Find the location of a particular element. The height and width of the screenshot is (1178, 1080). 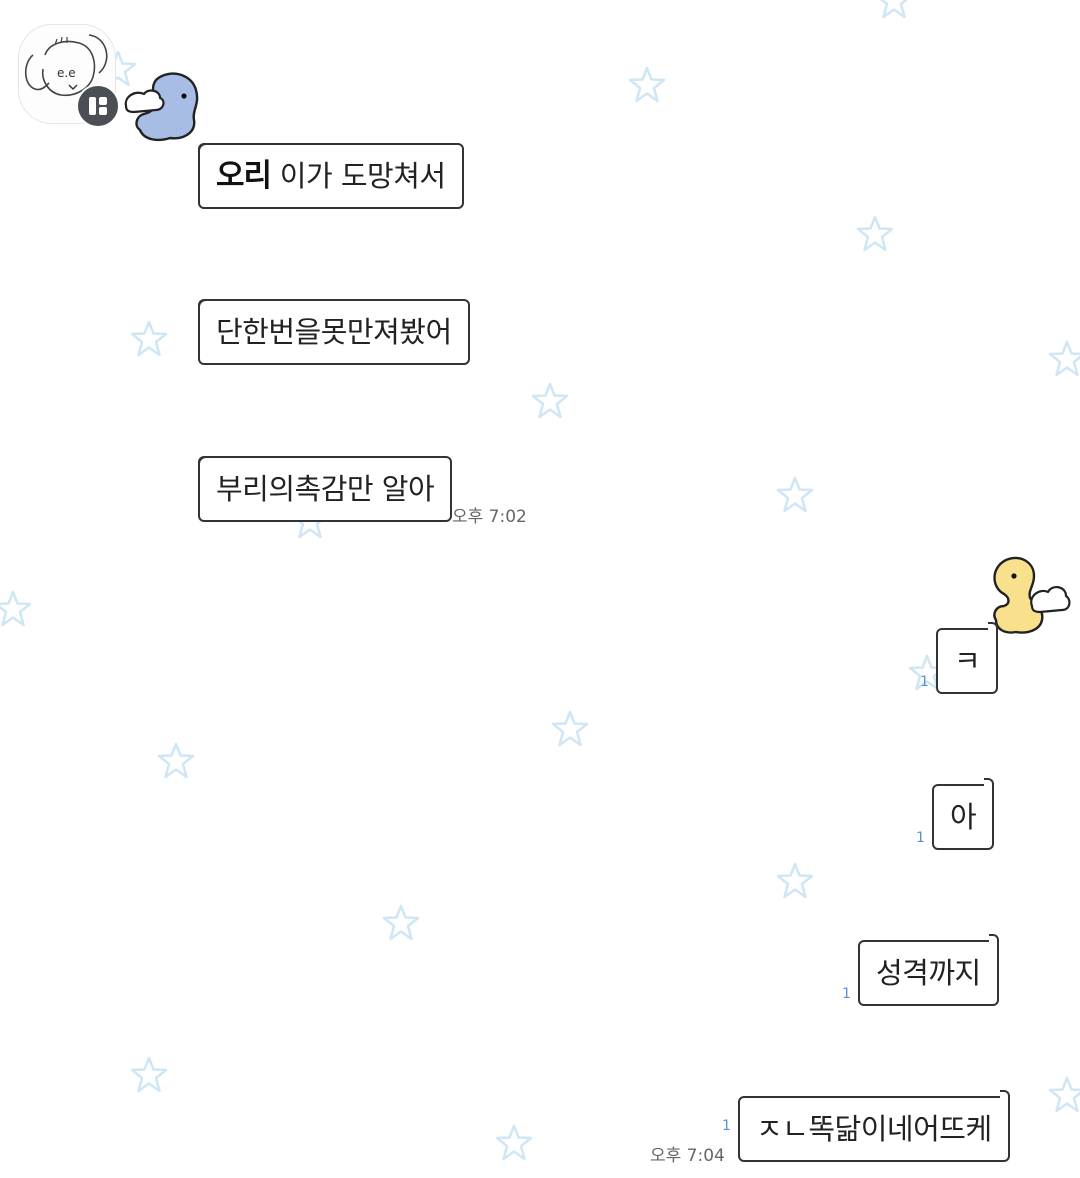

app-badge-icon is located at coordinates (98, 106).